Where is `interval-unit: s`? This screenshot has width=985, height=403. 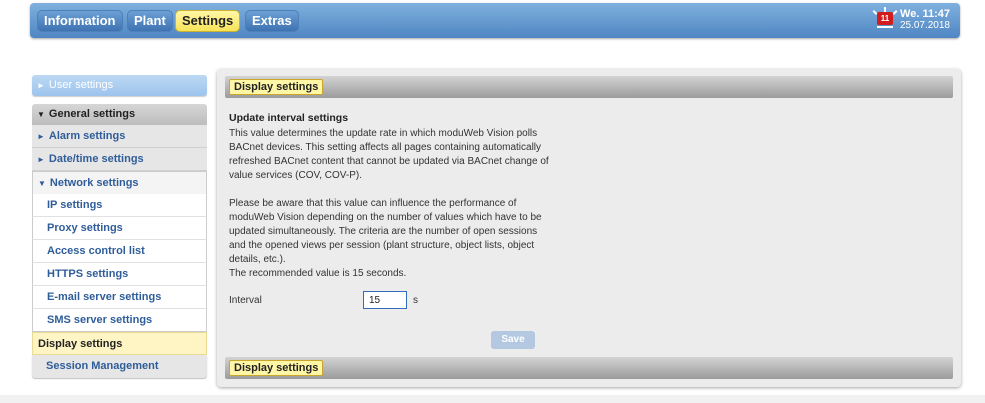 interval-unit: s is located at coordinates (415, 300).